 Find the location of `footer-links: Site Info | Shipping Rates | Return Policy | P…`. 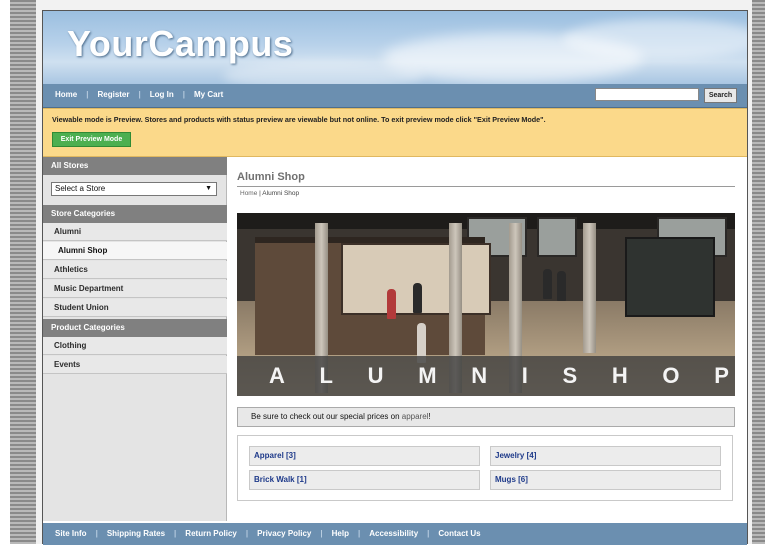

footer-links: Site Info | Shipping Rates | Return Policy | P… is located at coordinates (268, 533).